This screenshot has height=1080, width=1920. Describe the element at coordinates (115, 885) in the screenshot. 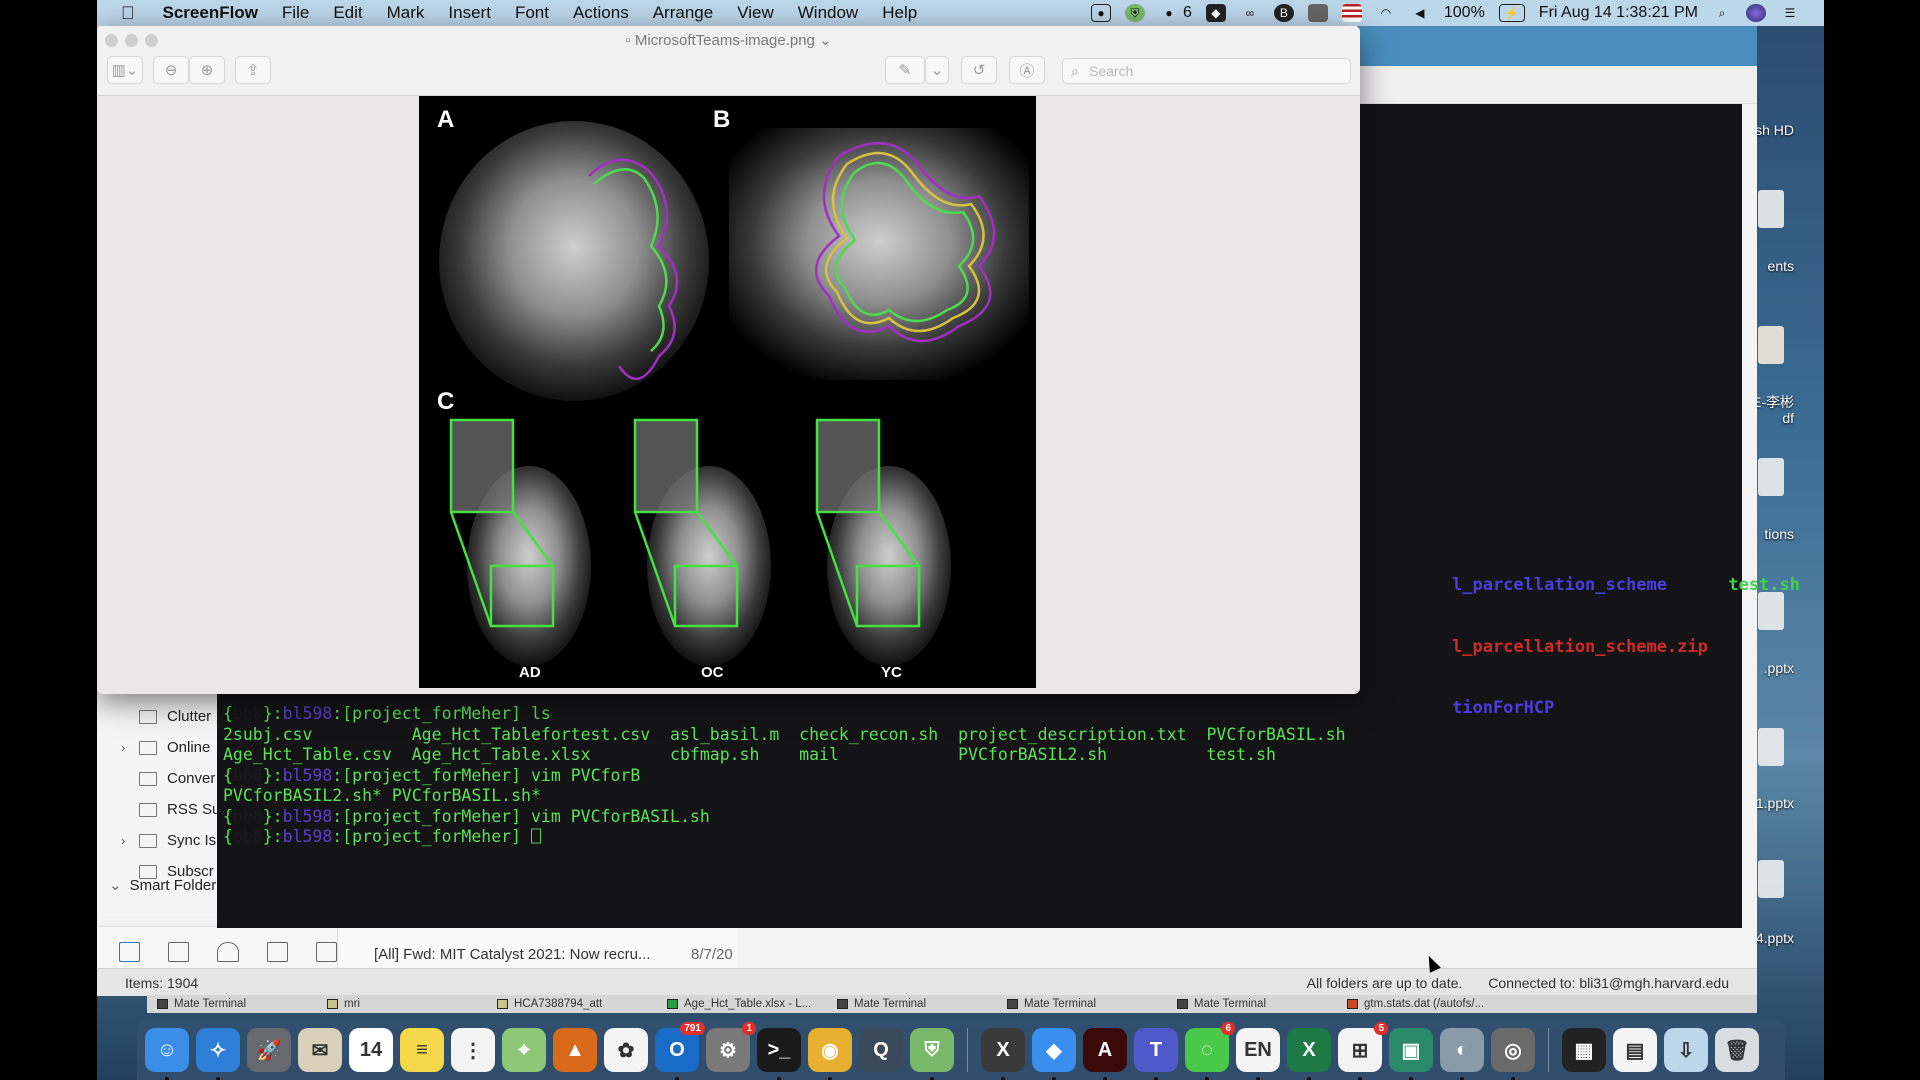

I see `chevron-down-icon: ⌄` at that location.